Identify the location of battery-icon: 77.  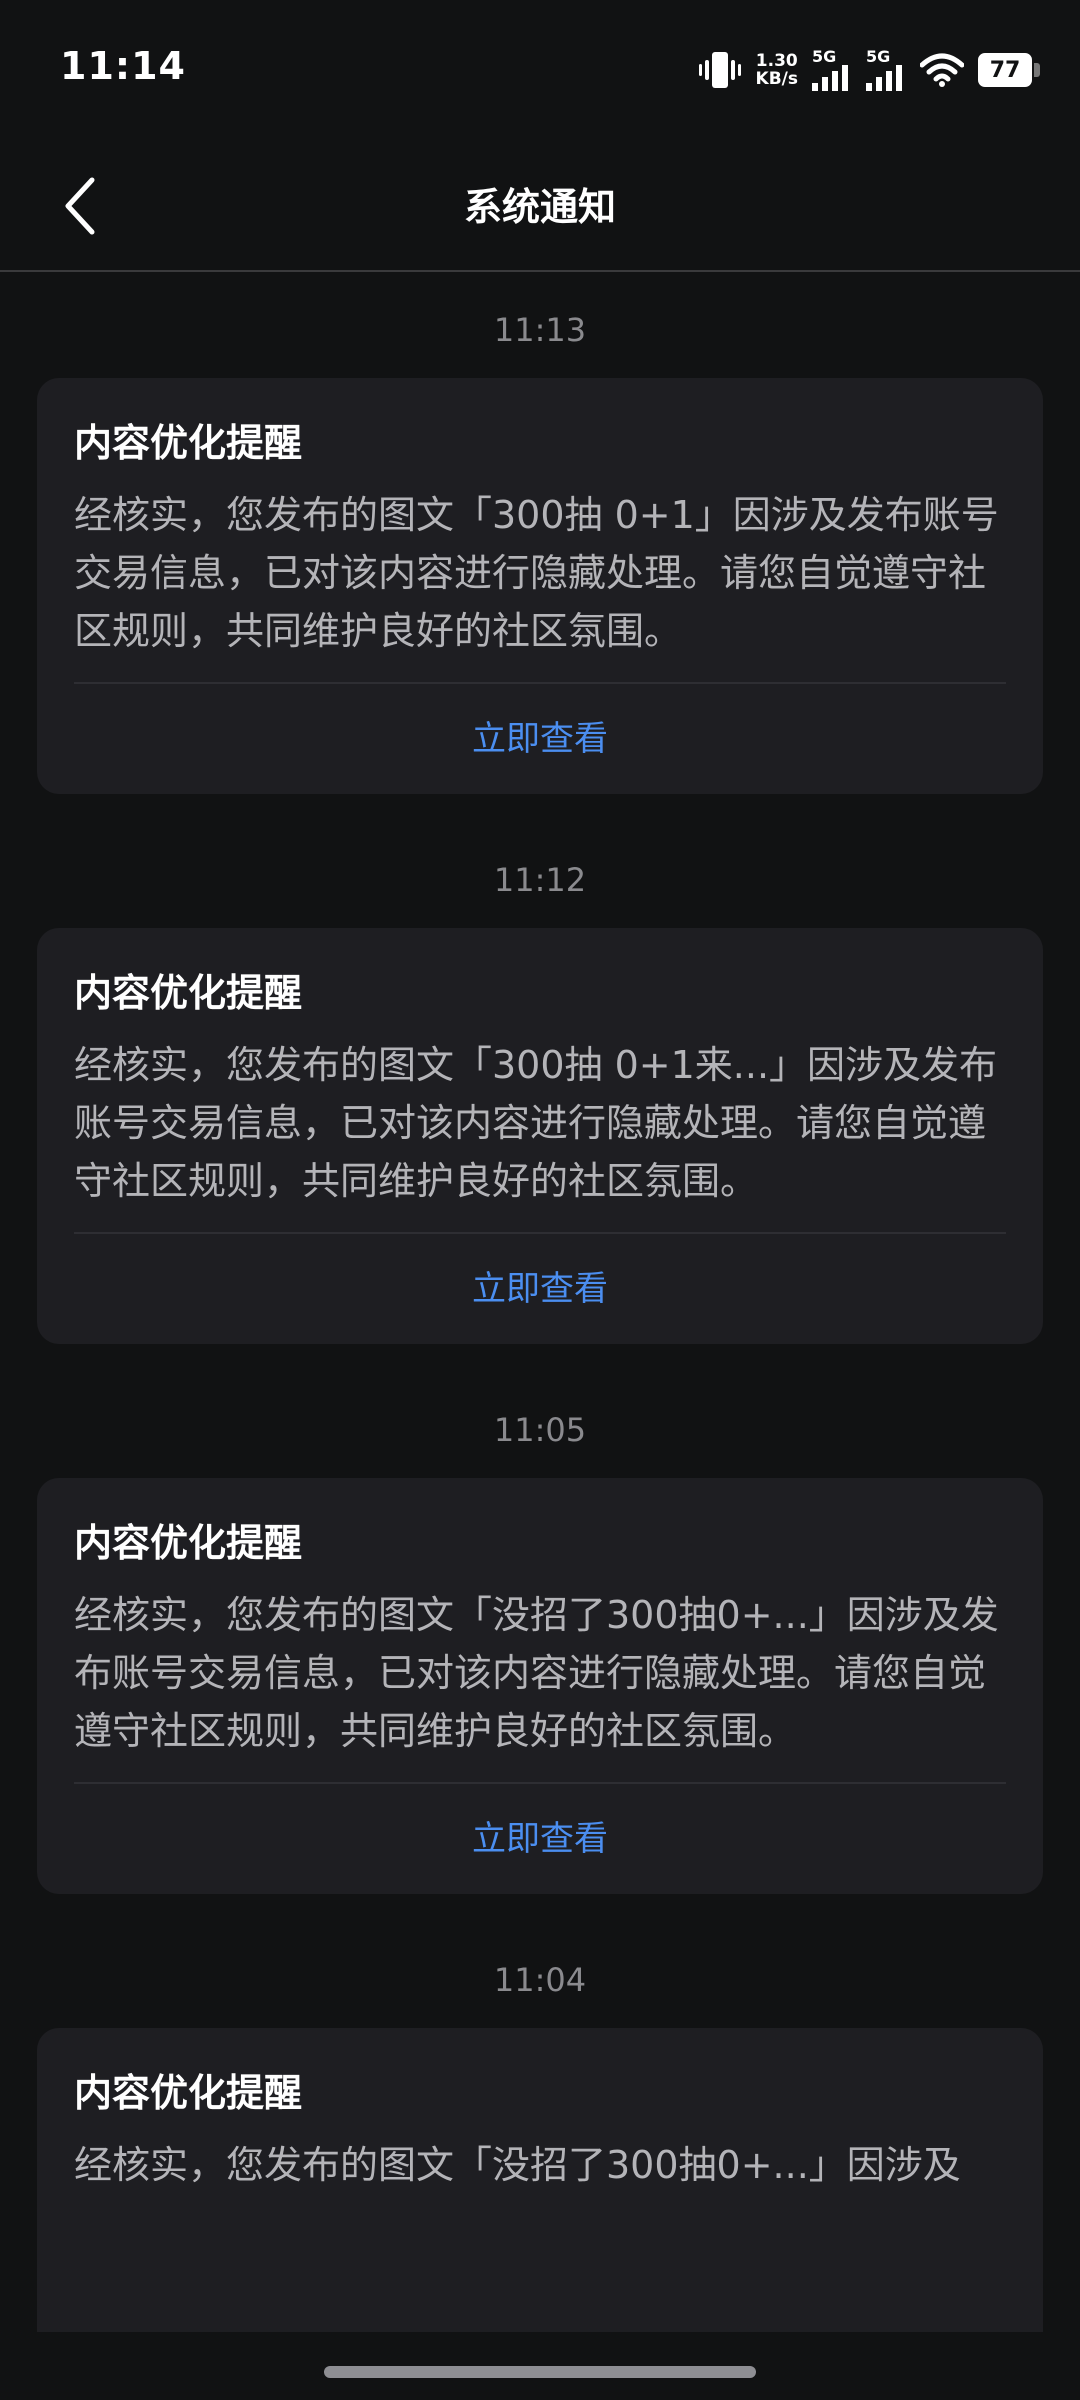
(1009, 70).